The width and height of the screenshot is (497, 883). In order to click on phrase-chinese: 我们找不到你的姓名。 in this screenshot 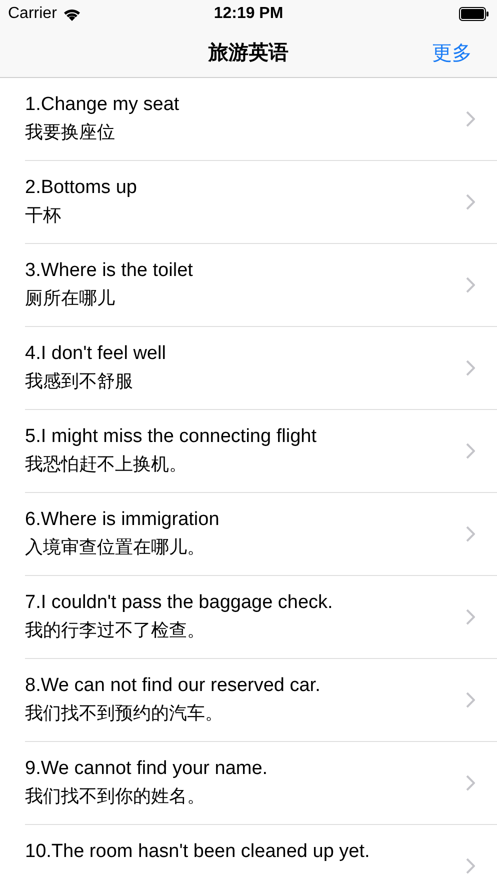, I will do `click(115, 796)`.